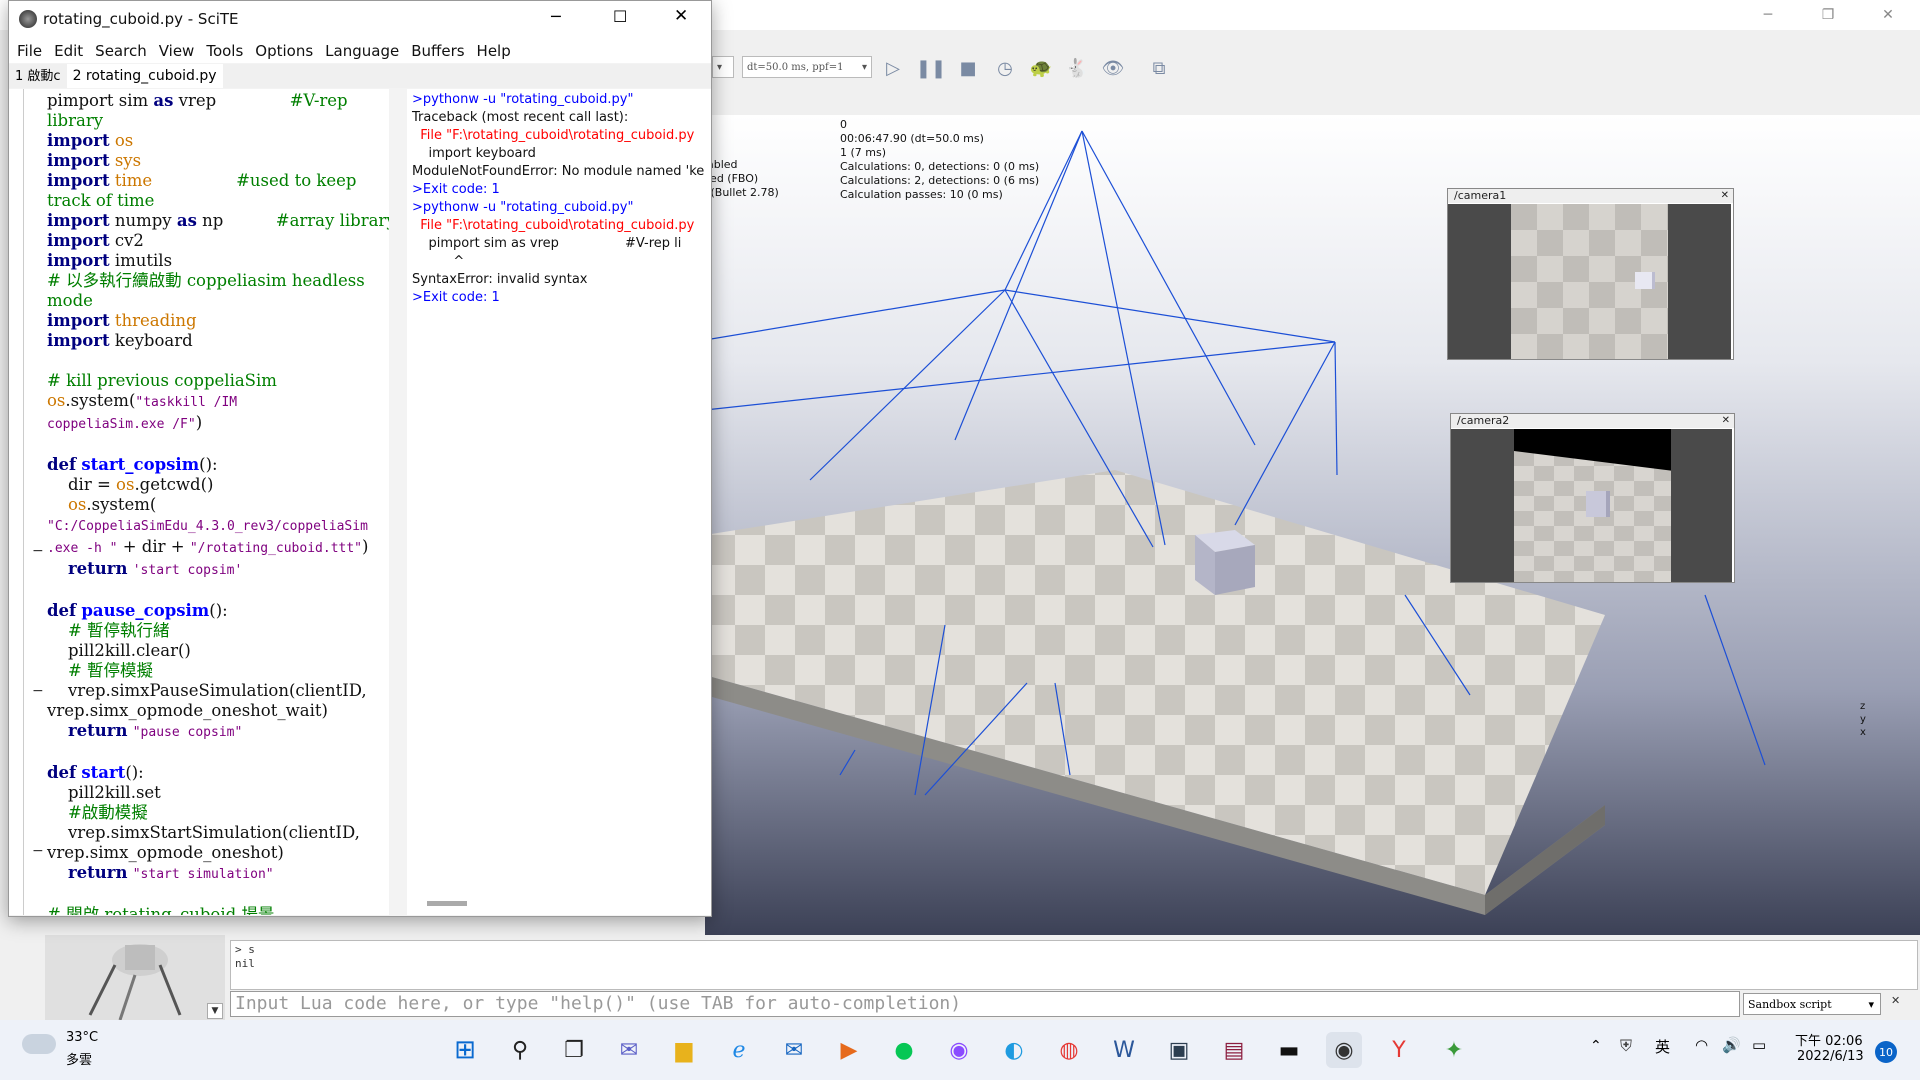 The image size is (1920, 1080). What do you see at coordinates (1830, 1056) in the screenshot?
I see `clock-date: 2022/6/13` at bounding box center [1830, 1056].